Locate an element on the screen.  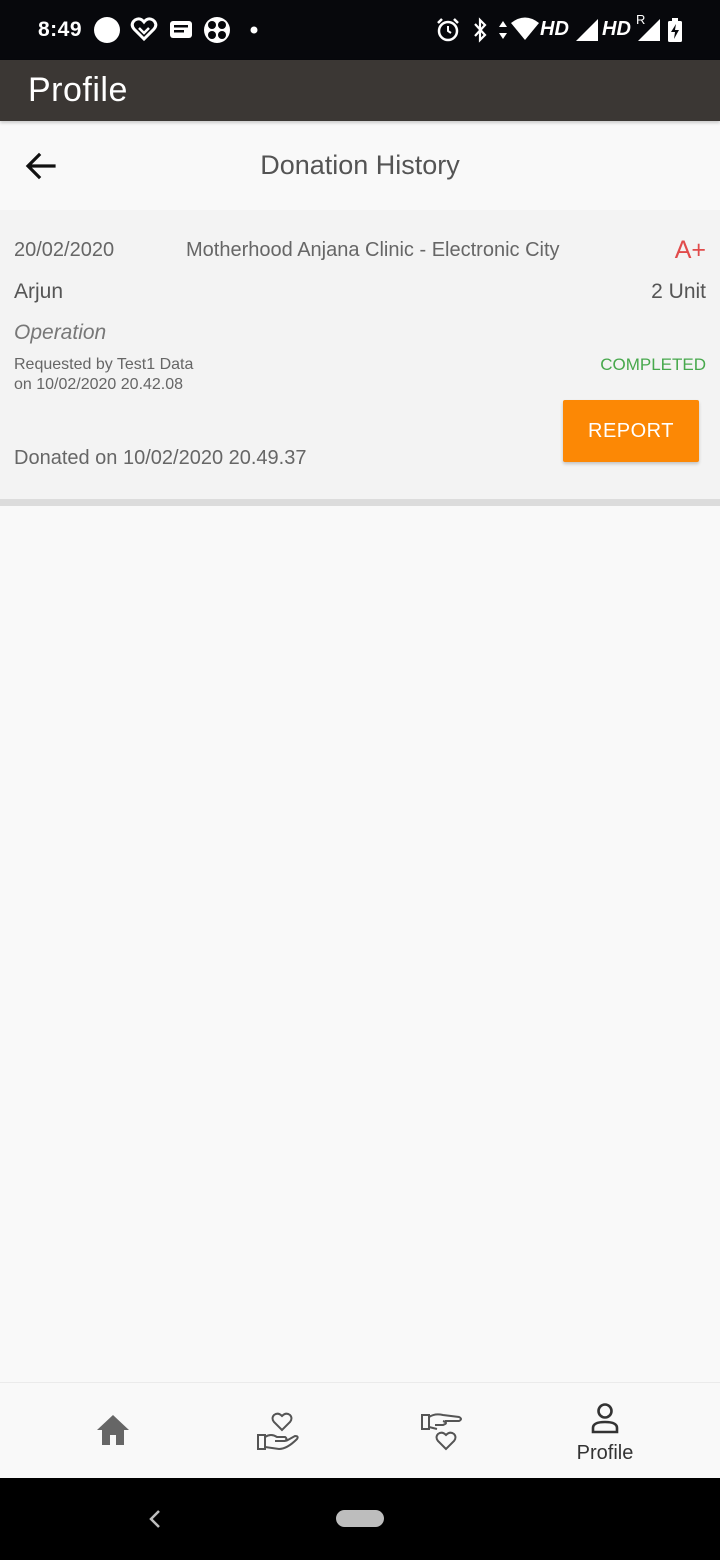
nav-item-donate is located at coordinates (277, 1431).